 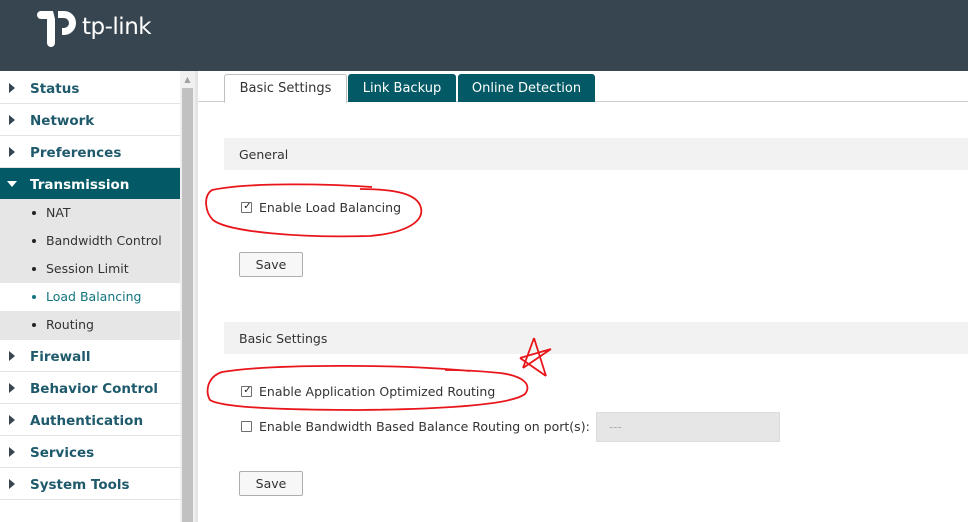 I want to click on sidebar-subitem-load-balancing: Load Balancing, so click(x=90, y=297).